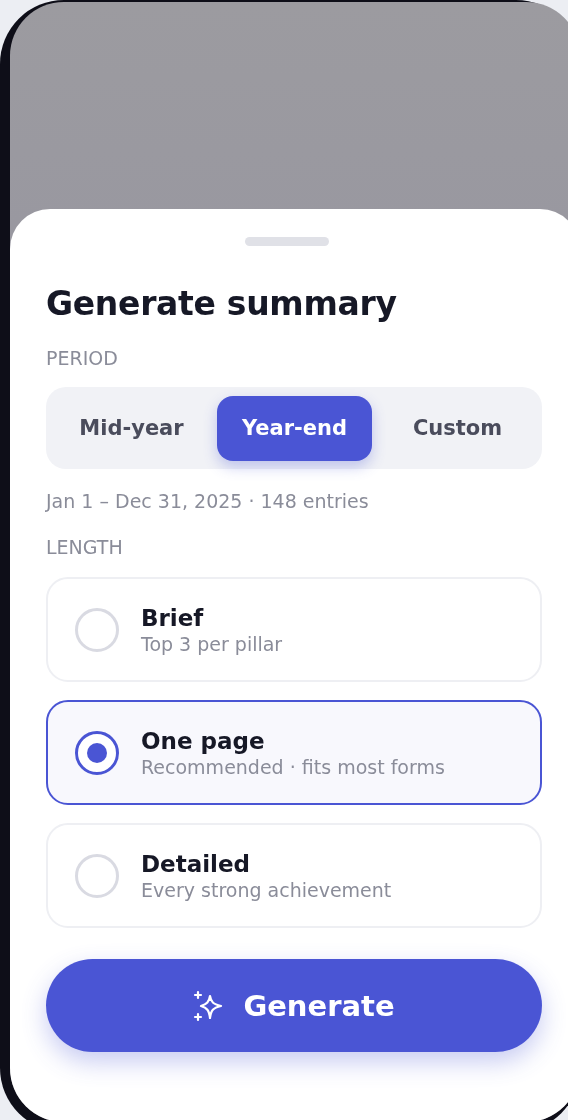  Describe the element at coordinates (287, 241) in the screenshot. I see `drag-handle` at that location.